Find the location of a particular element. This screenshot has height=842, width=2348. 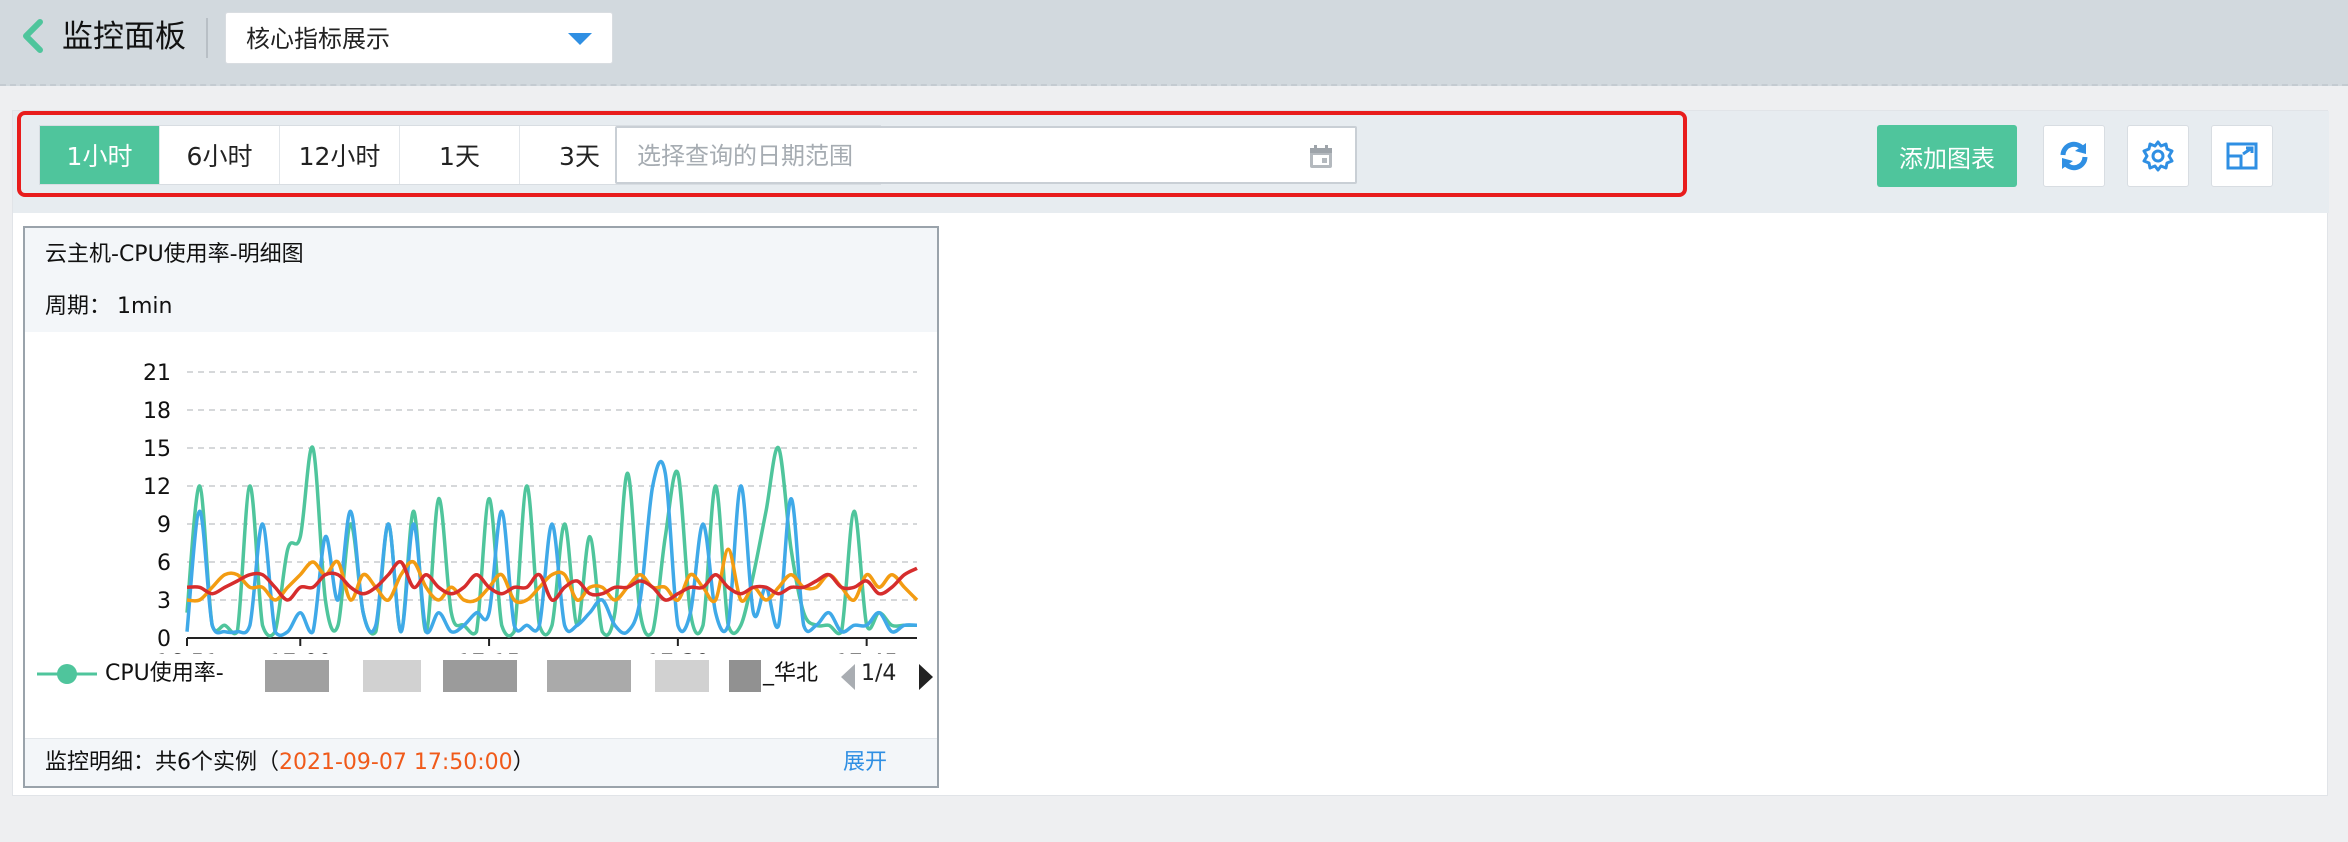

legend: CPU使用率- _华北 1/4 is located at coordinates (481, 674).